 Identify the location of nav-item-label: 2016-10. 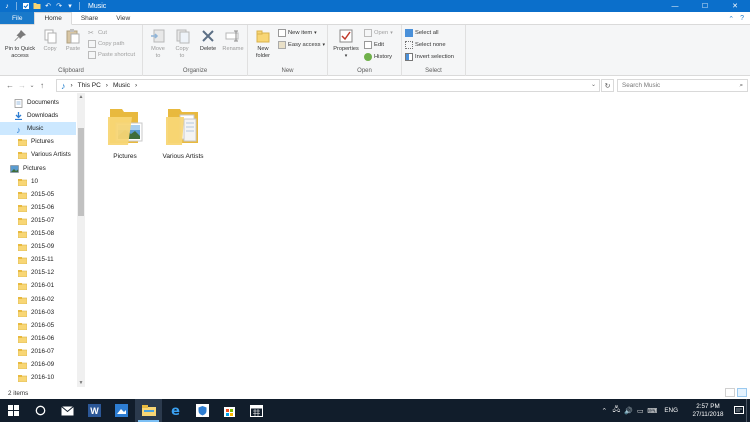
(43, 378).